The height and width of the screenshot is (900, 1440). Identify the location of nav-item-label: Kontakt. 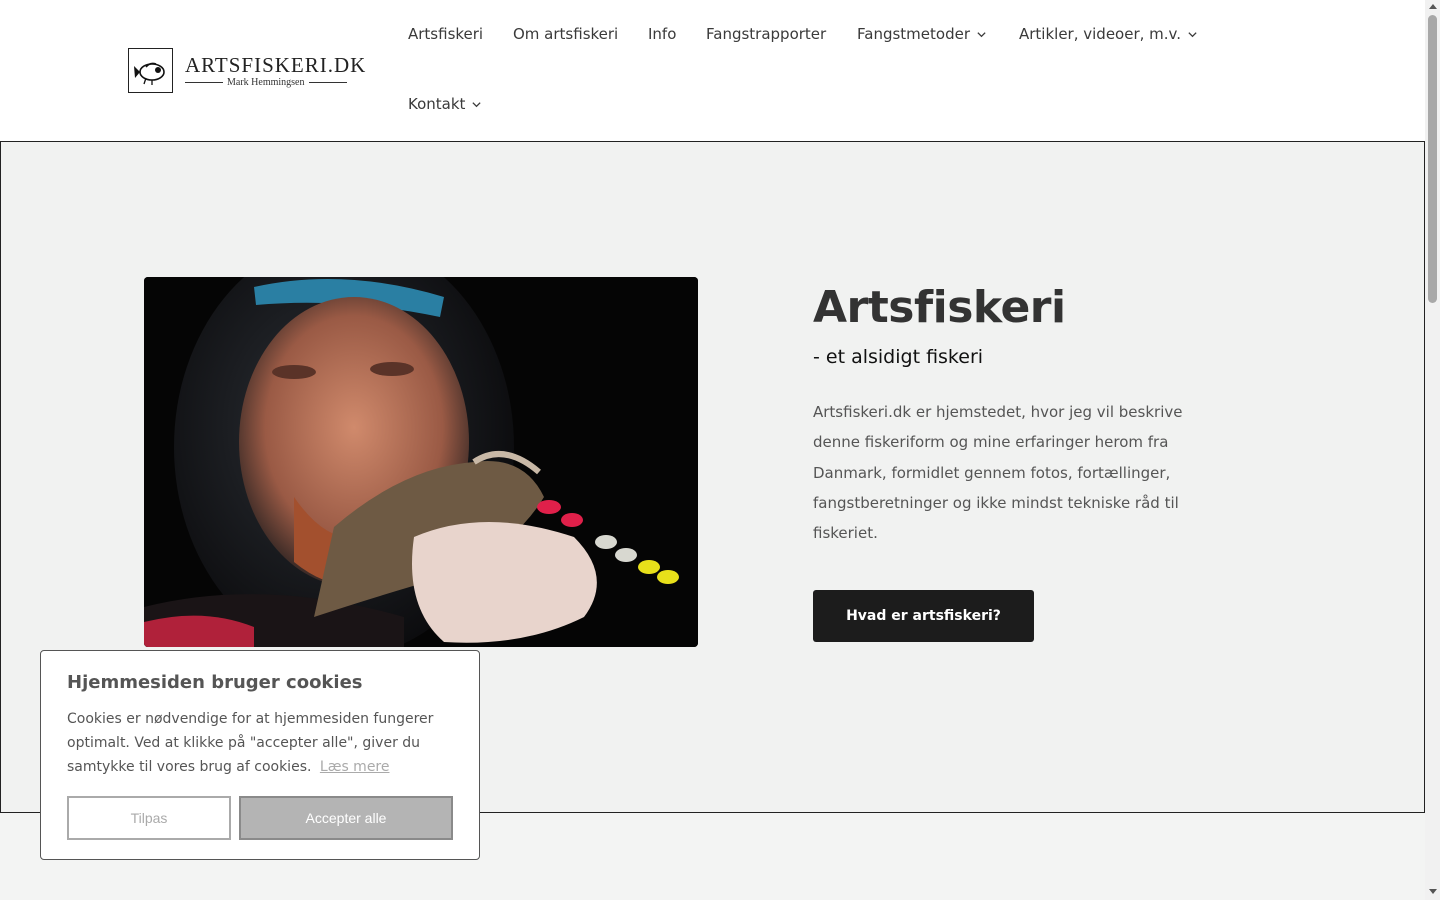
(437, 104).